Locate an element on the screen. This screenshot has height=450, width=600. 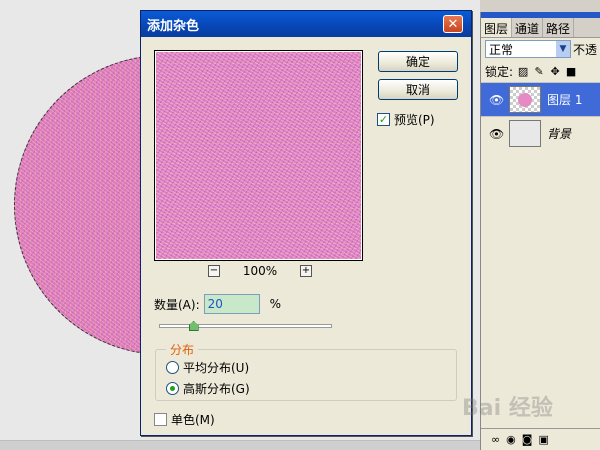
zoom-level: 100% is located at coordinates (260, 271).